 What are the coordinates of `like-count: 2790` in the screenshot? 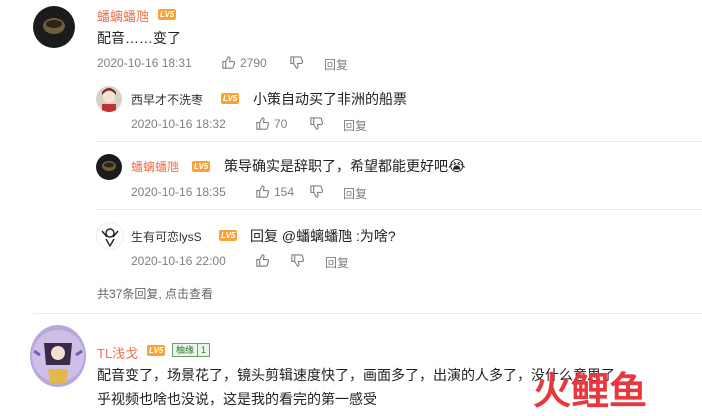 It's located at (253, 63).